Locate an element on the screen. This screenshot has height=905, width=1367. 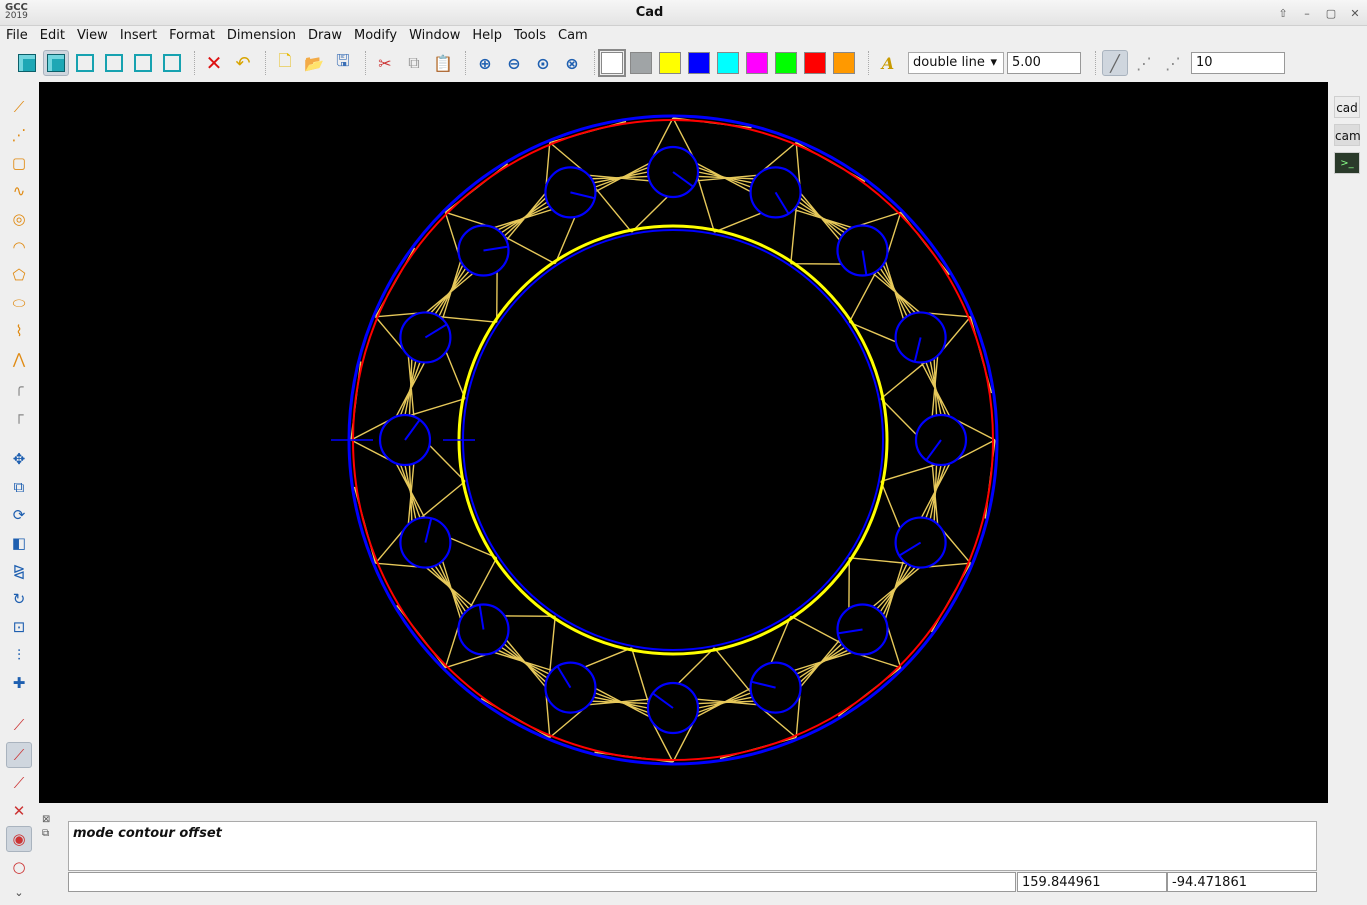
menu-cam: Cam is located at coordinates (573, 36).